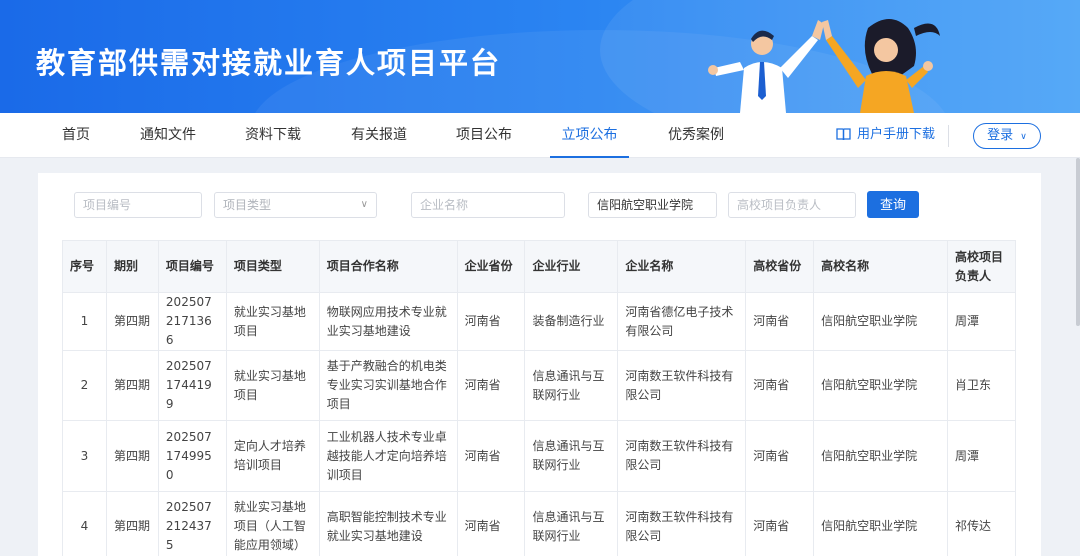  I want to click on project-type-select: 项目类型 ∨, so click(295, 205).